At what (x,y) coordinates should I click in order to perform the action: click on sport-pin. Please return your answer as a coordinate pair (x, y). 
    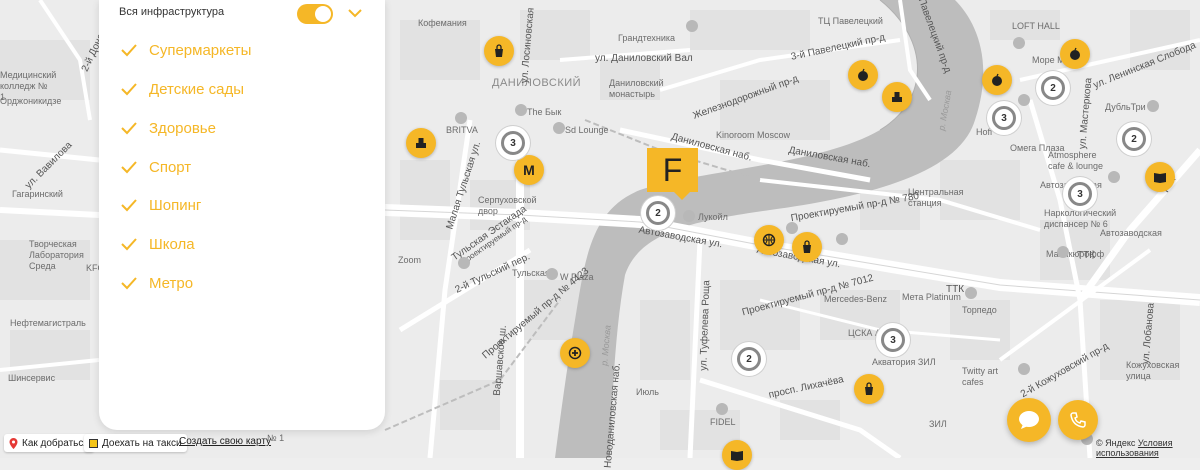
    Looking at the image, I should click on (769, 240).